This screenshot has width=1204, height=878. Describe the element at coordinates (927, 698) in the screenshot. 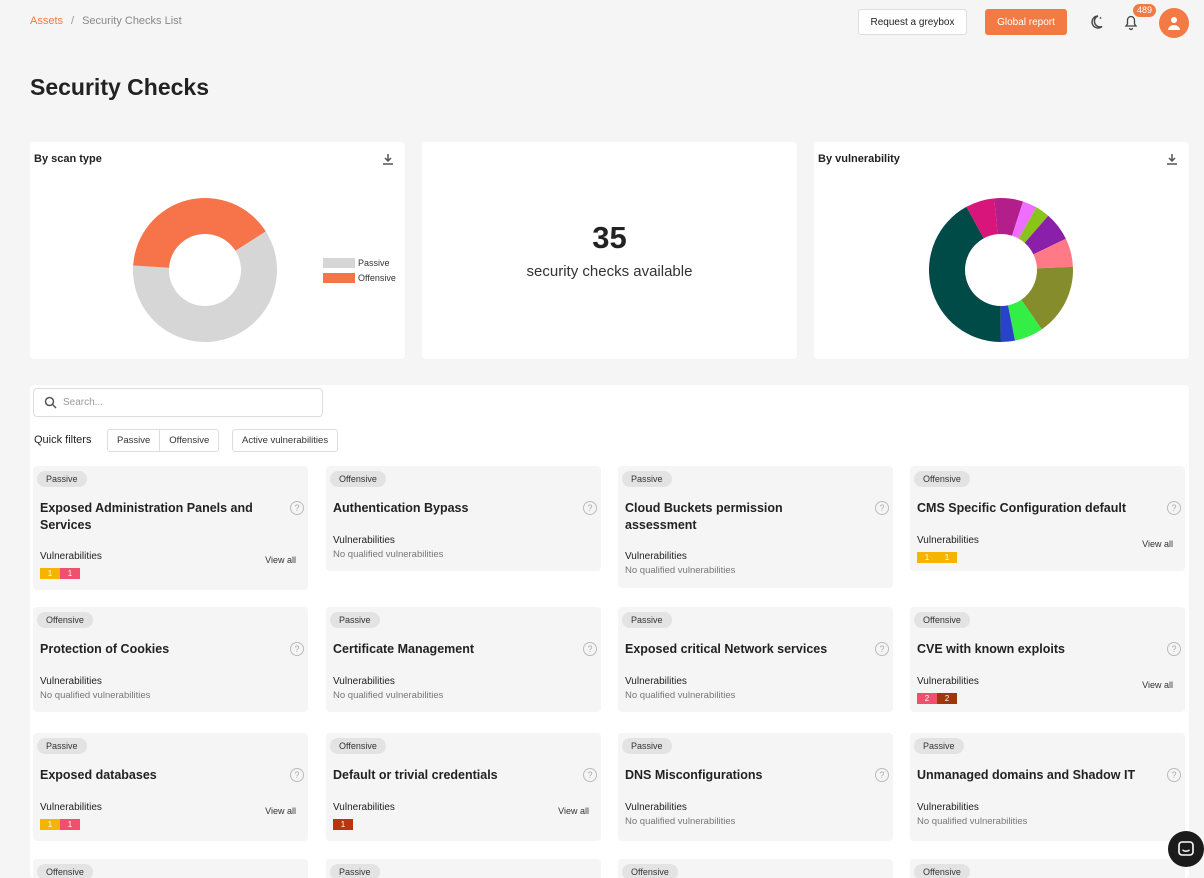

I see `severity-badge: 2` at that location.